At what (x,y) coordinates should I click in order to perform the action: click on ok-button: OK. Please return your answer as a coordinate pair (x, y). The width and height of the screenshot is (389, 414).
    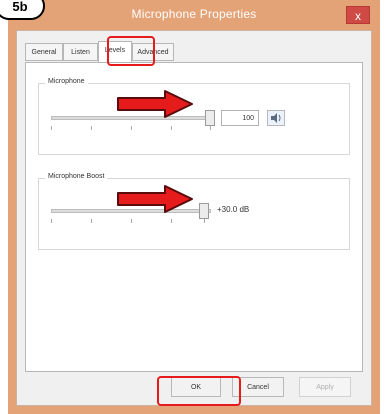
    Looking at the image, I should click on (196, 387).